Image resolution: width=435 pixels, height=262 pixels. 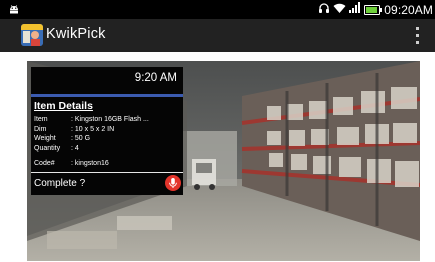 What do you see at coordinates (408, 9) in the screenshot?
I see `status-time: 09:20AM` at bounding box center [408, 9].